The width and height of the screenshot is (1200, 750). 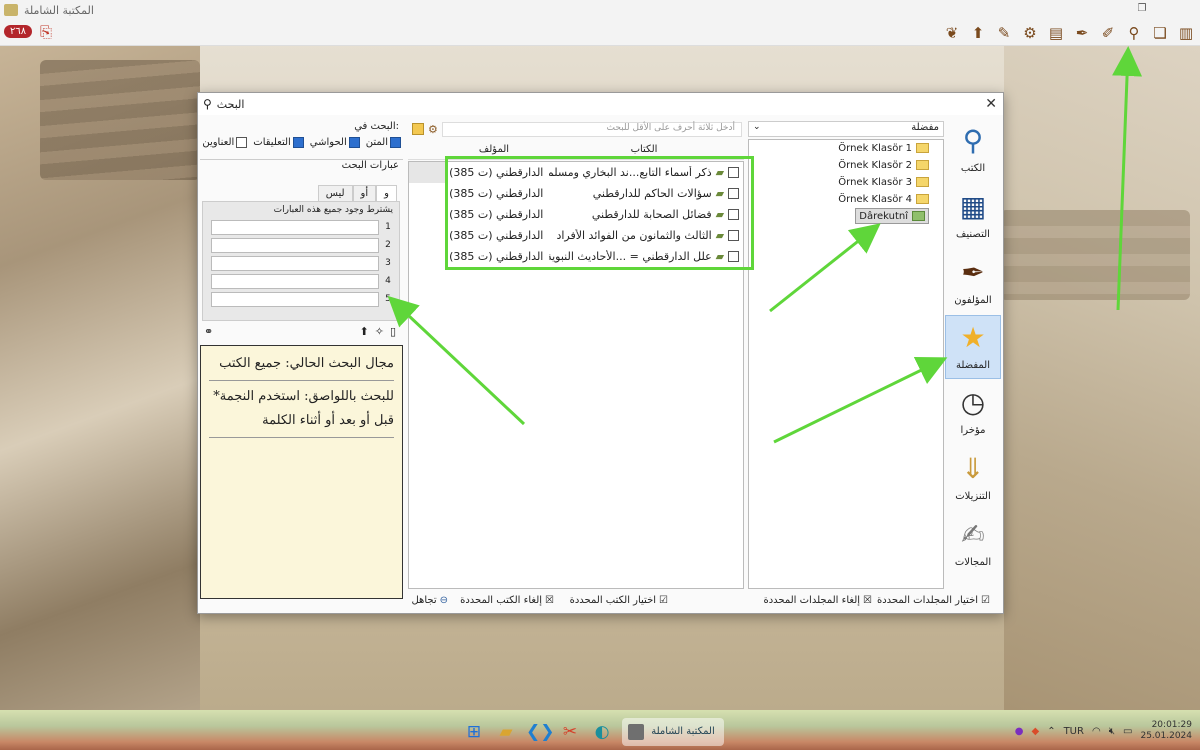 I want to click on text-icon: ▤, so click(x=1056, y=33).